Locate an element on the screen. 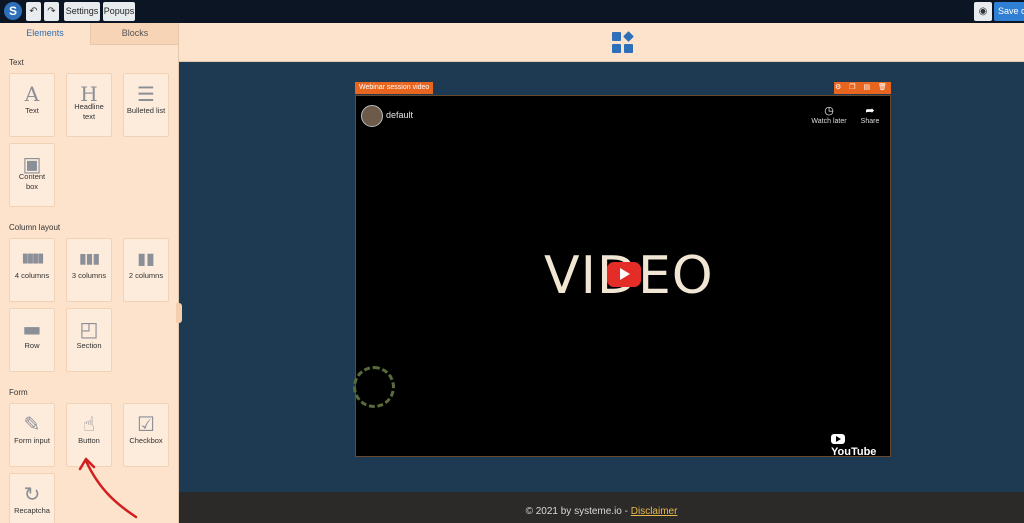 The height and width of the screenshot is (523, 1024). annotation-arrow is located at coordinates (108, 488).